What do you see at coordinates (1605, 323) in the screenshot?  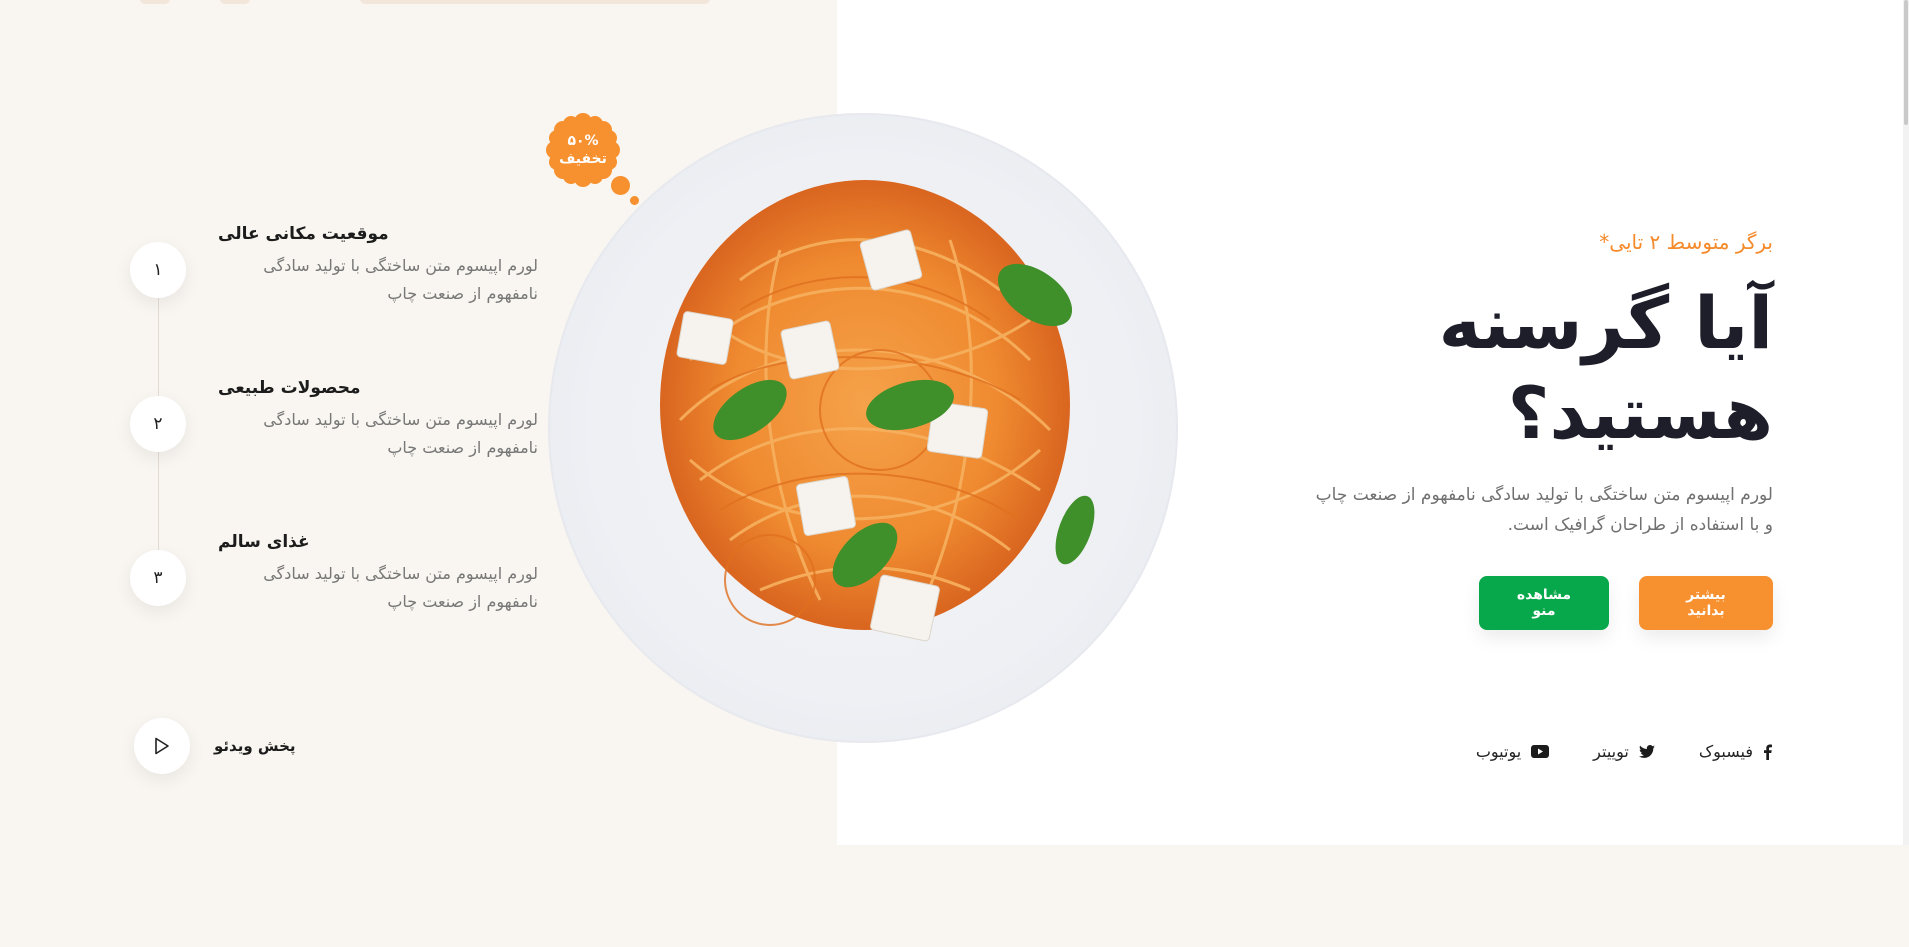 I see `hero-headline-line1: آیا گرسنه` at bounding box center [1605, 323].